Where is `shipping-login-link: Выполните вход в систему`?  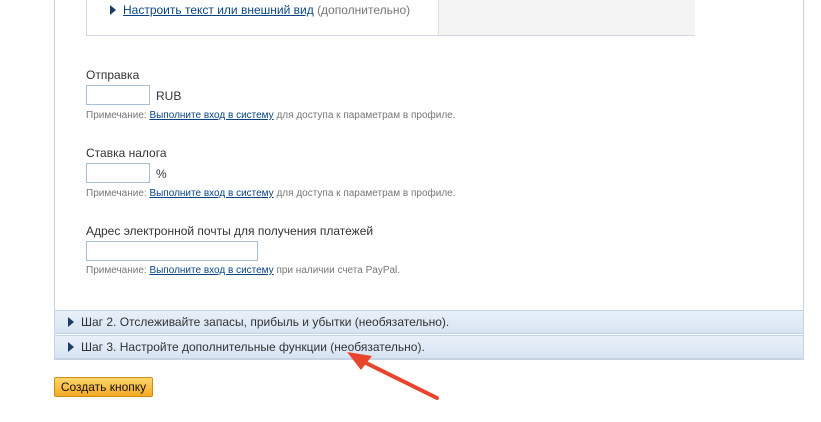 shipping-login-link: Выполните вход в систему is located at coordinates (211, 115).